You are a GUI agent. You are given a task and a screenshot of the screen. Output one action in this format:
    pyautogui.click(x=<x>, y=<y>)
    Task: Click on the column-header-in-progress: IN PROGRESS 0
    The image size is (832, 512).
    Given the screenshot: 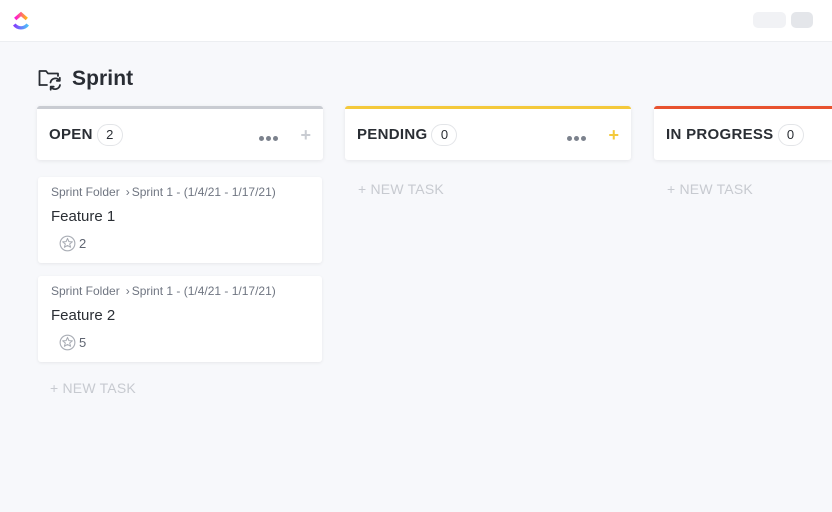 What is the action you would take?
    pyautogui.click(x=743, y=133)
    